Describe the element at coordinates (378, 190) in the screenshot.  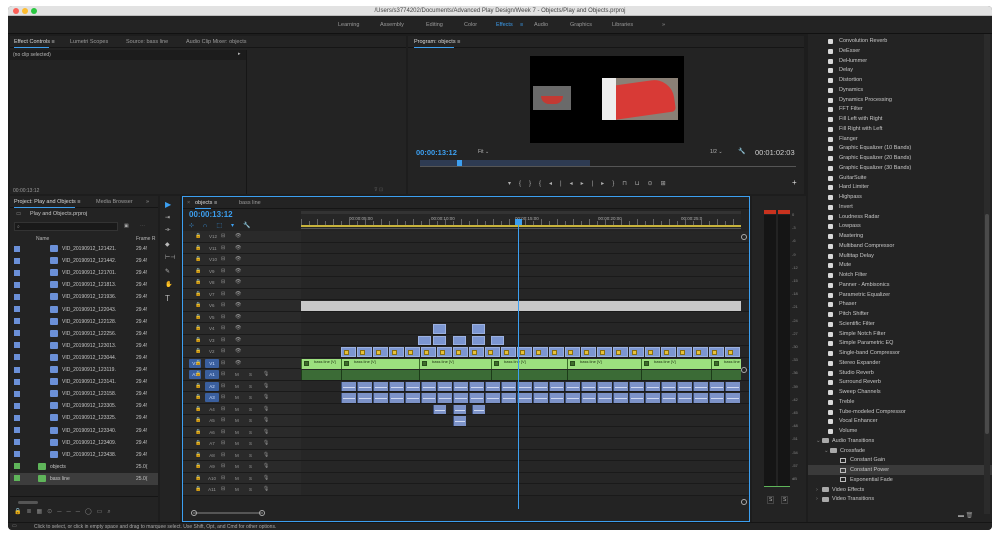
I see `filter-icon: ⊽ ⊡` at that location.